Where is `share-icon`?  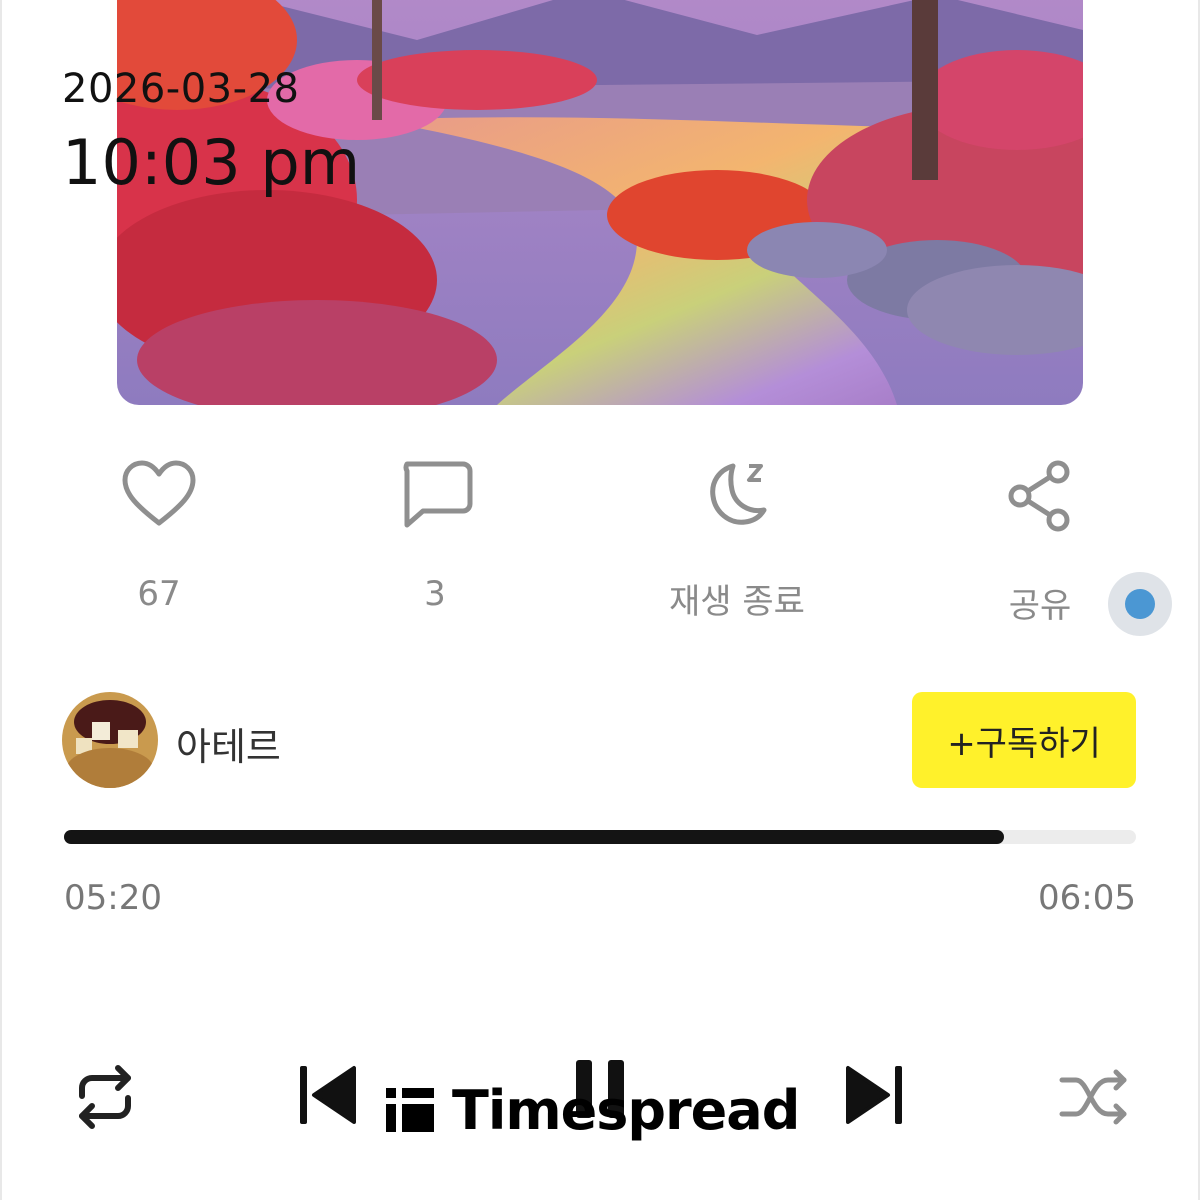 share-icon is located at coordinates (1039, 496).